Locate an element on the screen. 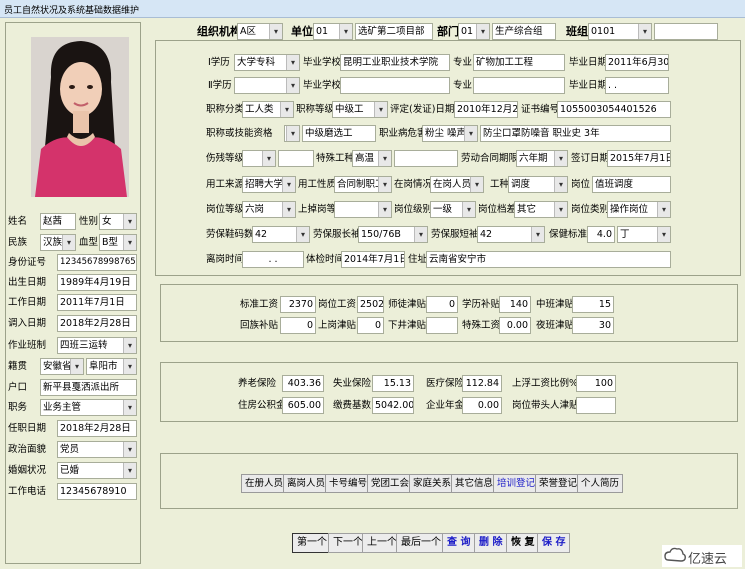 This screenshot has height=569, width=745. tab-family: 家庭关系 is located at coordinates (432, 483).